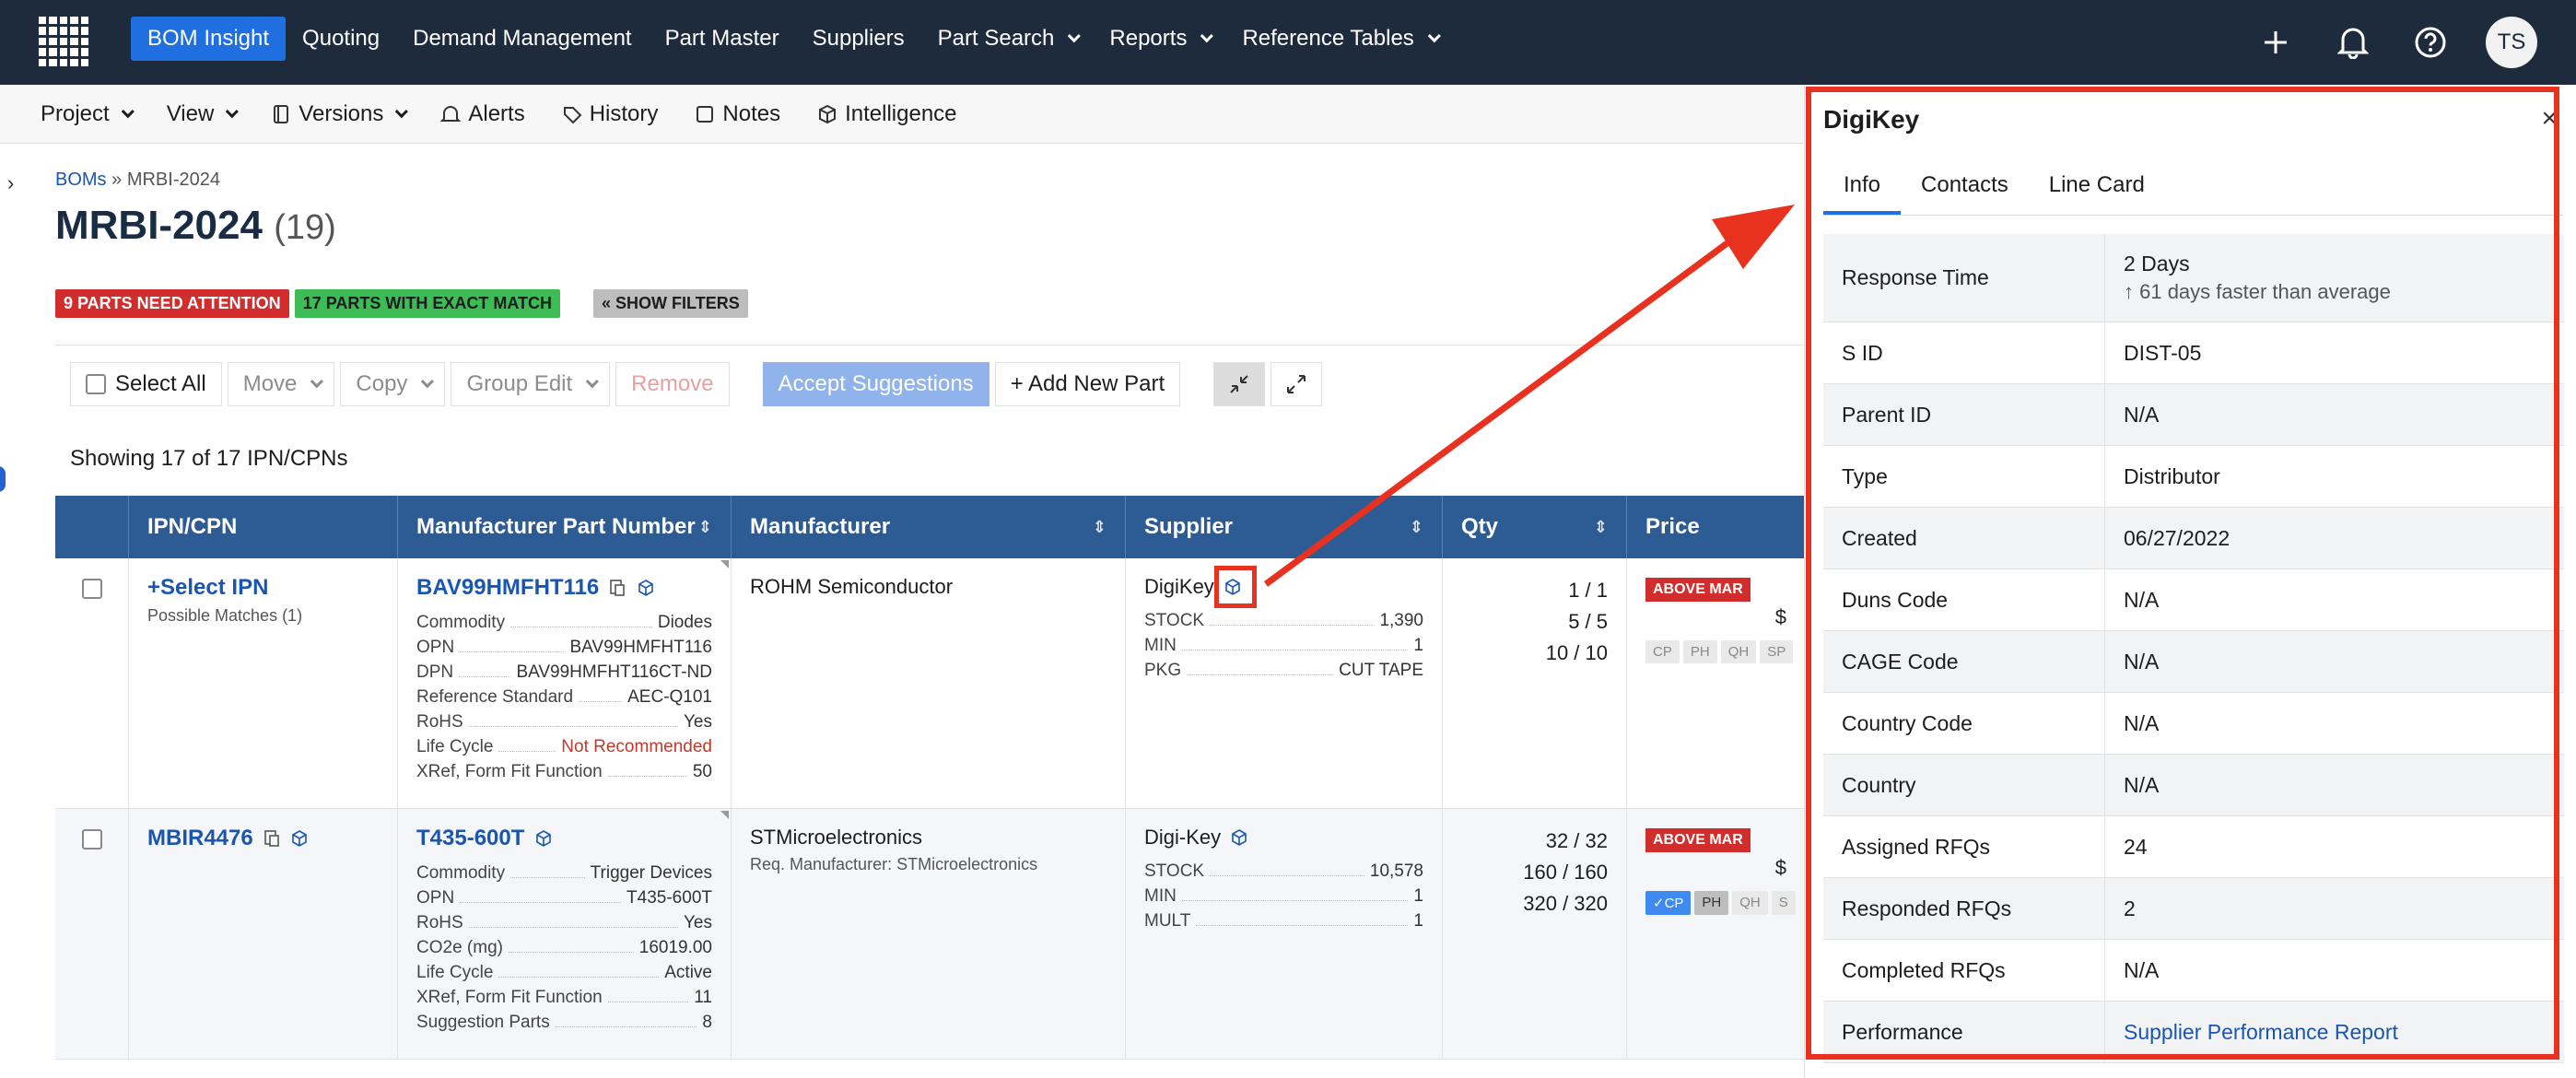  What do you see at coordinates (1871, 119) in the screenshot?
I see `drawer-title: DigiKey` at bounding box center [1871, 119].